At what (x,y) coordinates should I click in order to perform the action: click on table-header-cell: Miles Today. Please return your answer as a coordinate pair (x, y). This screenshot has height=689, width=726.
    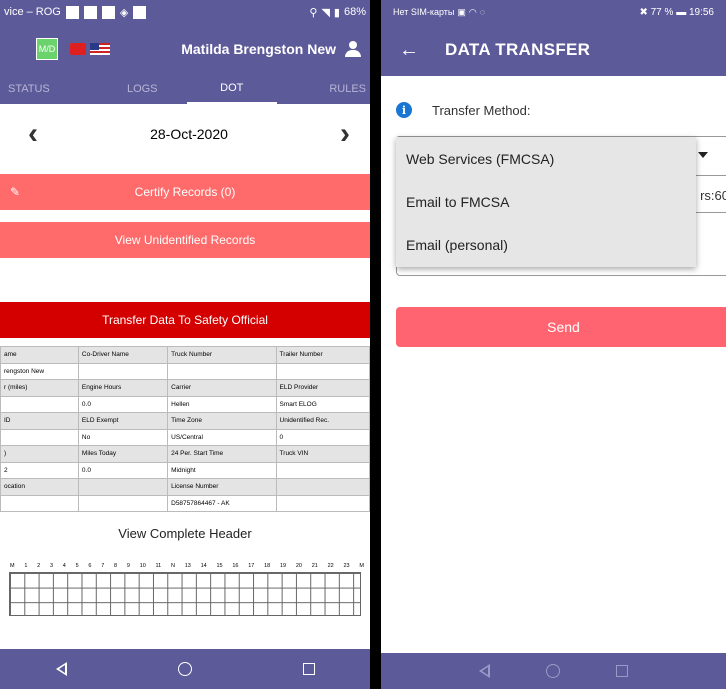
    Looking at the image, I should click on (123, 454).